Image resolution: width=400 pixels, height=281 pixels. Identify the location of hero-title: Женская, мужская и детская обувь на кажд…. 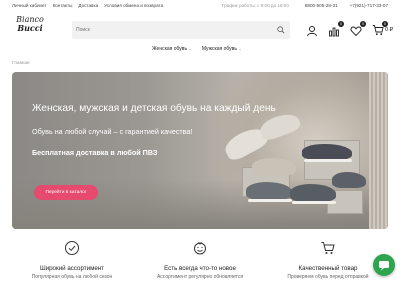
(154, 108).